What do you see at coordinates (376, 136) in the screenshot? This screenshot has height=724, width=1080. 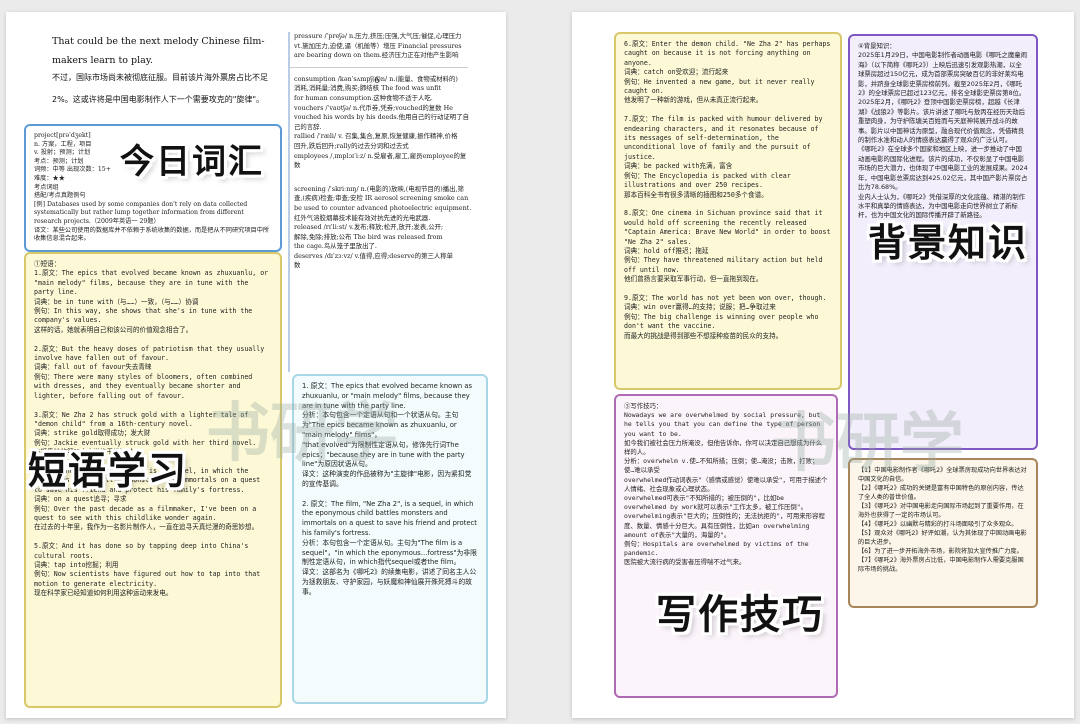 I see `vocabulary-line: rallied /ˈræli/ v. 召集,集合,复原,恢复健康,振作精神,价格` at bounding box center [376, 136].